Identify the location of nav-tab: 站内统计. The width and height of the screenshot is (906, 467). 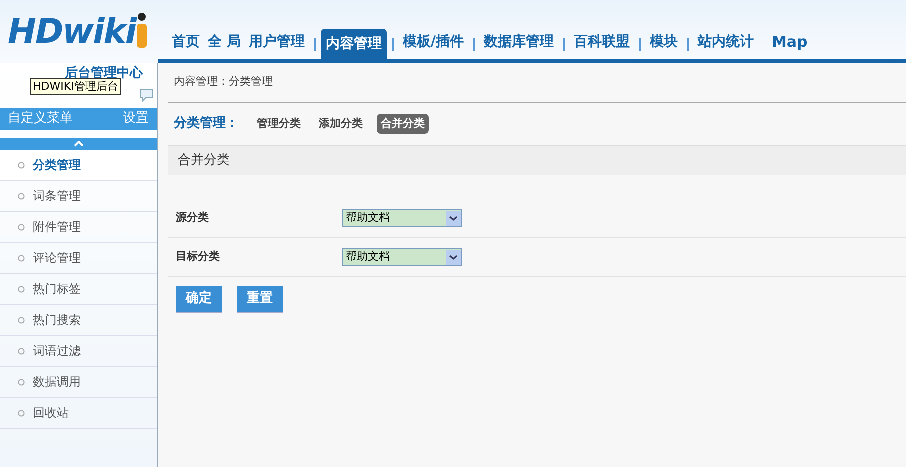
(726, 45).